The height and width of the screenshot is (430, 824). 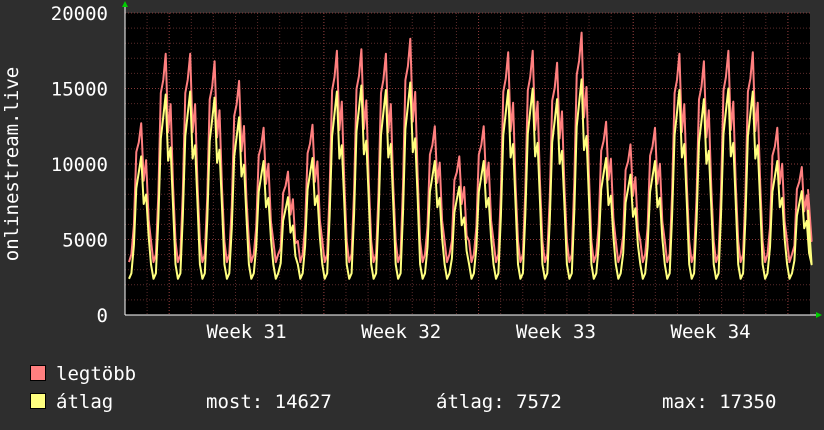 What do you see at coordinates (125, 4) in the screenshot?
I see `y-axis-arrow-icon` at bounding box center [125, 4].